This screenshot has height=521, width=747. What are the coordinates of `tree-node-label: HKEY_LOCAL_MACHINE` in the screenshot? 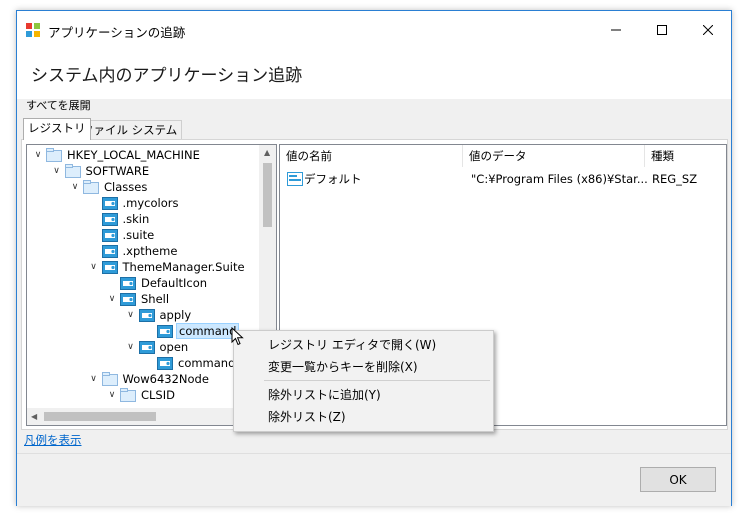 It's located at (133, 155).